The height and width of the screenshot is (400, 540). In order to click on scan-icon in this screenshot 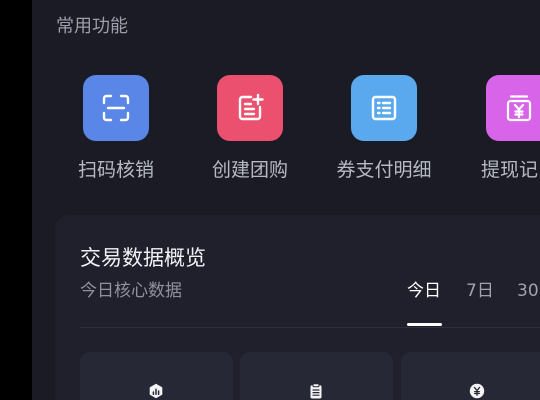, I will do `click(116, 108)`.